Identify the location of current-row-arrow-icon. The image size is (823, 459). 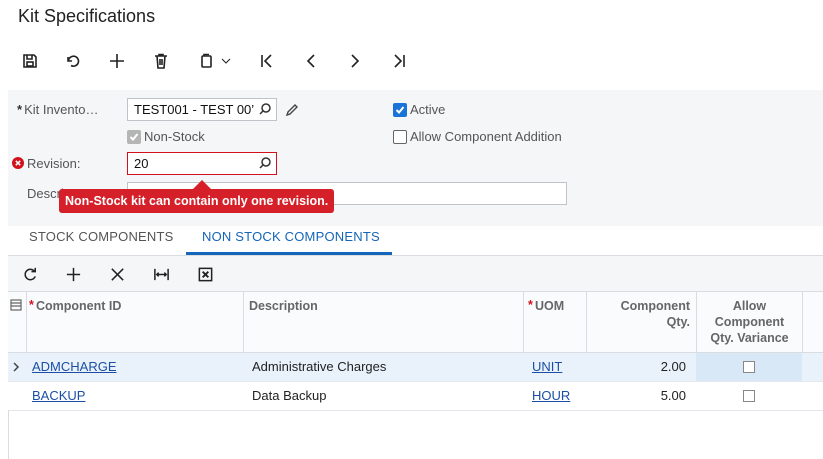
(16, 367).